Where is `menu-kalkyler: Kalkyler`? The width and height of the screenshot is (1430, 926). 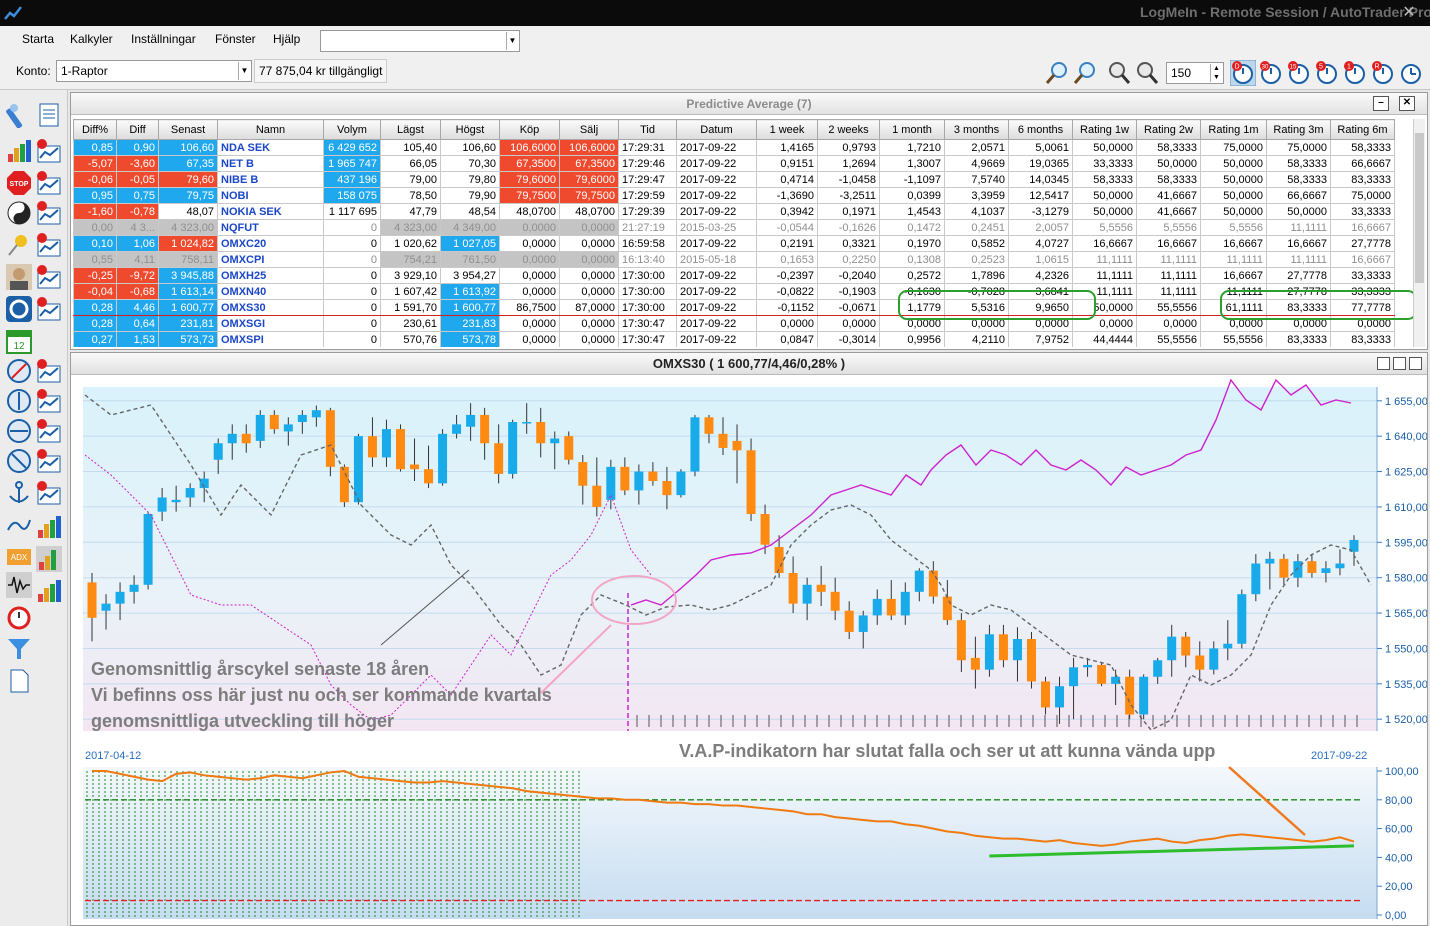 menu-kalkyler: Kalkyler is located at coordinates (91, 39).